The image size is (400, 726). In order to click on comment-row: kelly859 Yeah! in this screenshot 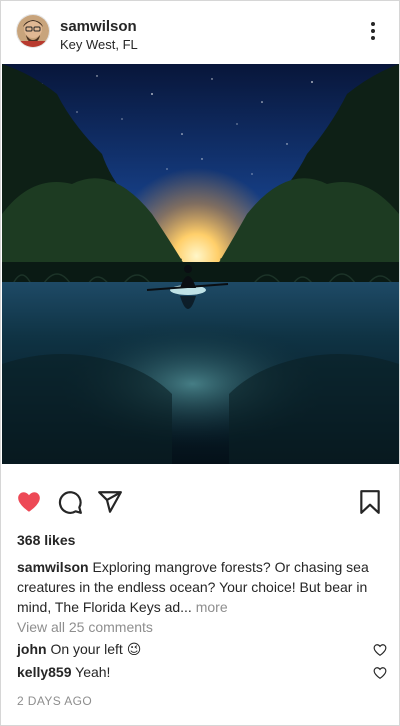, I will do `click(202, 674)`.